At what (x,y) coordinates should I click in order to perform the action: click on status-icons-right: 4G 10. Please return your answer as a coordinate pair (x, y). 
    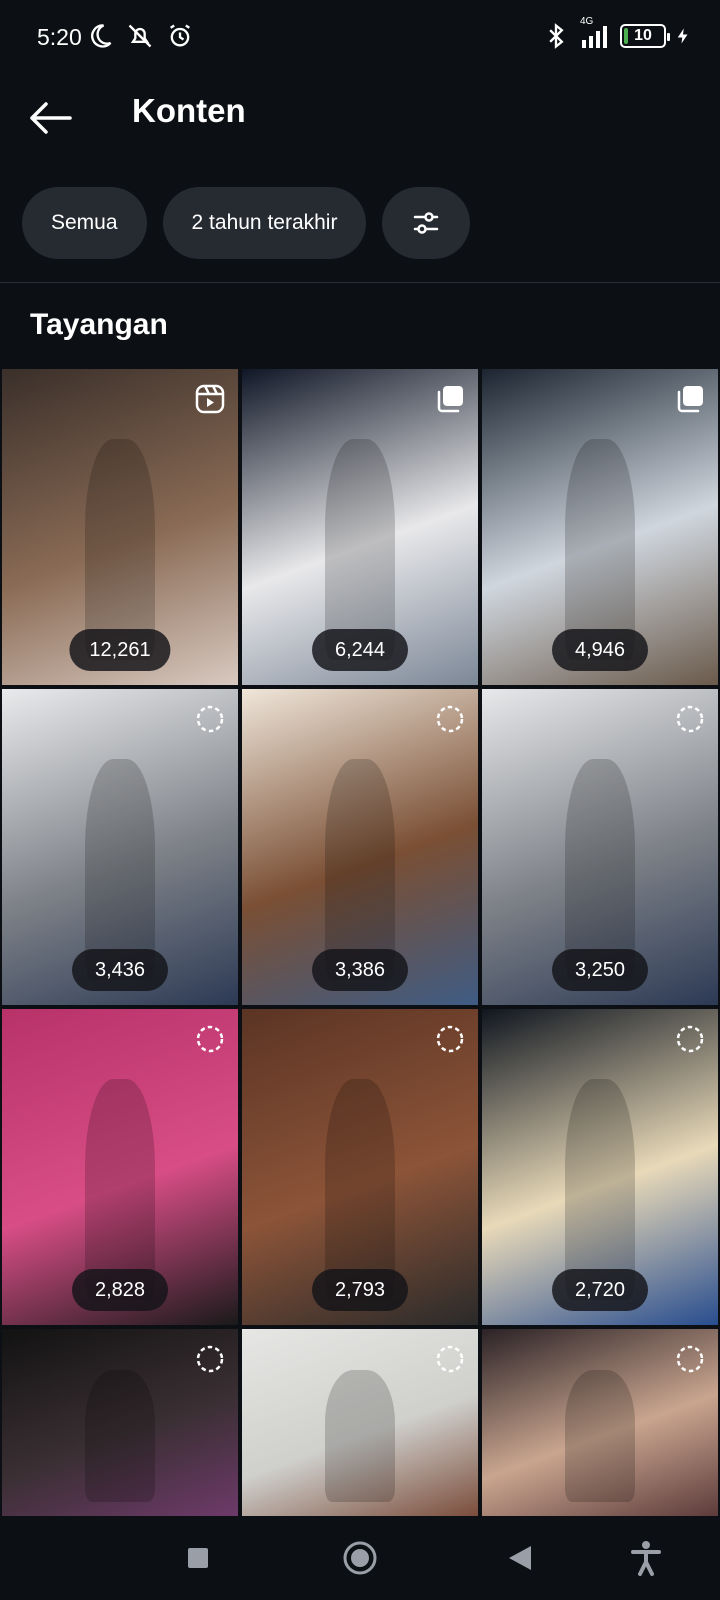
    Looking at the image, I should click on (617, 36).